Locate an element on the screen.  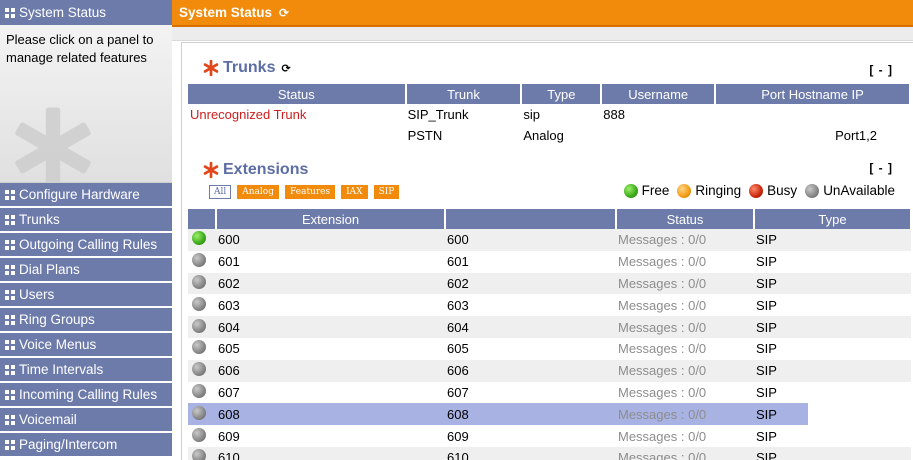
table-row: 601 601 Messages : 0/0 SIP is located at coordinates (549, 262).